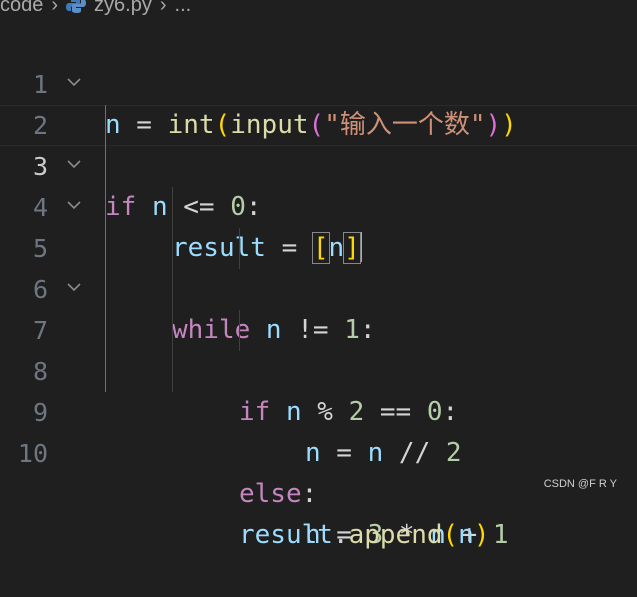 The image size is (637, 597). I want to click on code-text: n = n // 2, so click(383, 453).